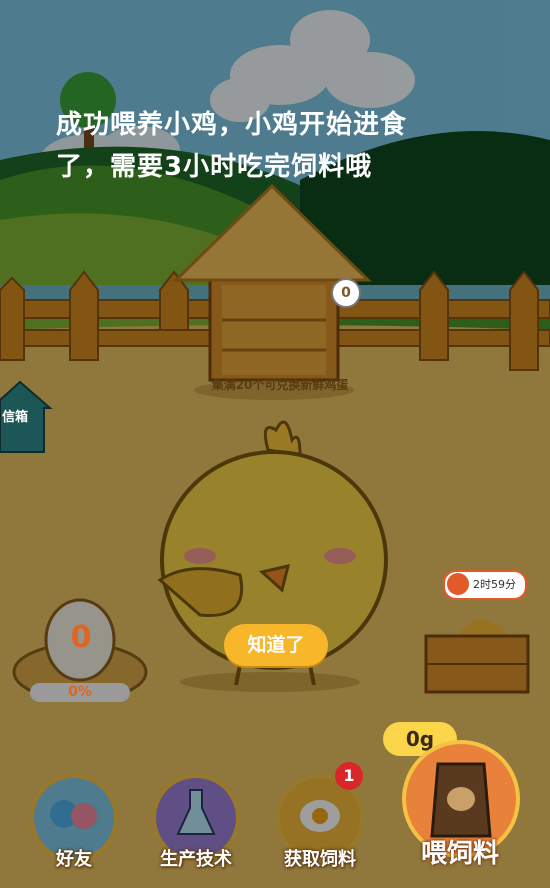 Image resolution: width=550 pixels, height=888 pixels. I want to click on production-tech-label: 生产技术, so click(196, 859).